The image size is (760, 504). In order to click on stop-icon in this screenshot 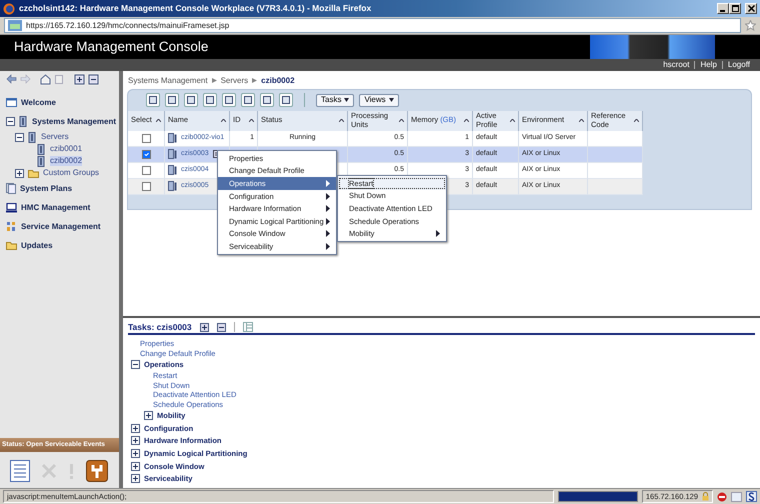, I will do `click(722, 497)`.